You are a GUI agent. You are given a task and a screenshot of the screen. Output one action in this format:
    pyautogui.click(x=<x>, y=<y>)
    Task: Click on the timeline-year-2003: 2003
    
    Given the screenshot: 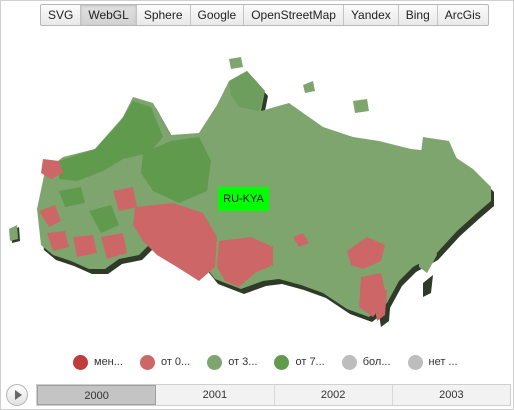 What is the action you would take?
    pyautogui.click(x=451, y=395)
    